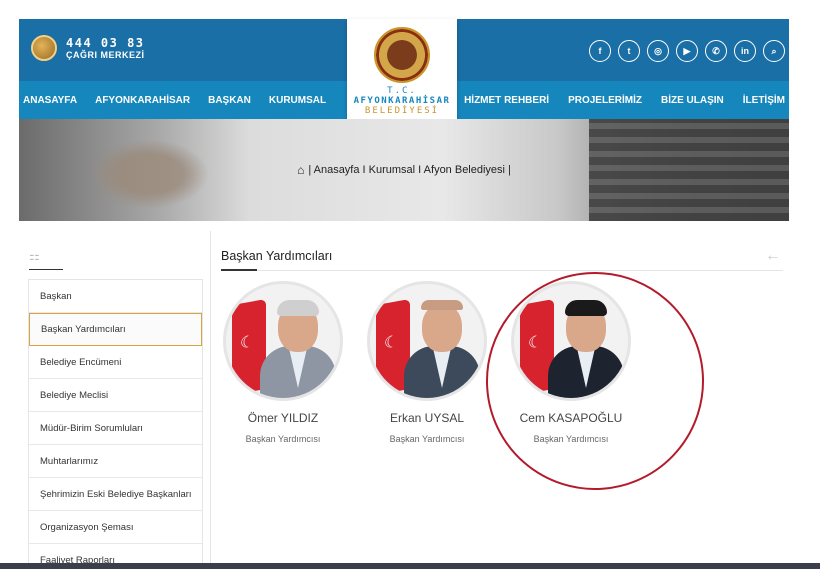  Describe the element at coordinates (105, 42) in the screenshot. I see `phone-number: 444 03 83` at that location.